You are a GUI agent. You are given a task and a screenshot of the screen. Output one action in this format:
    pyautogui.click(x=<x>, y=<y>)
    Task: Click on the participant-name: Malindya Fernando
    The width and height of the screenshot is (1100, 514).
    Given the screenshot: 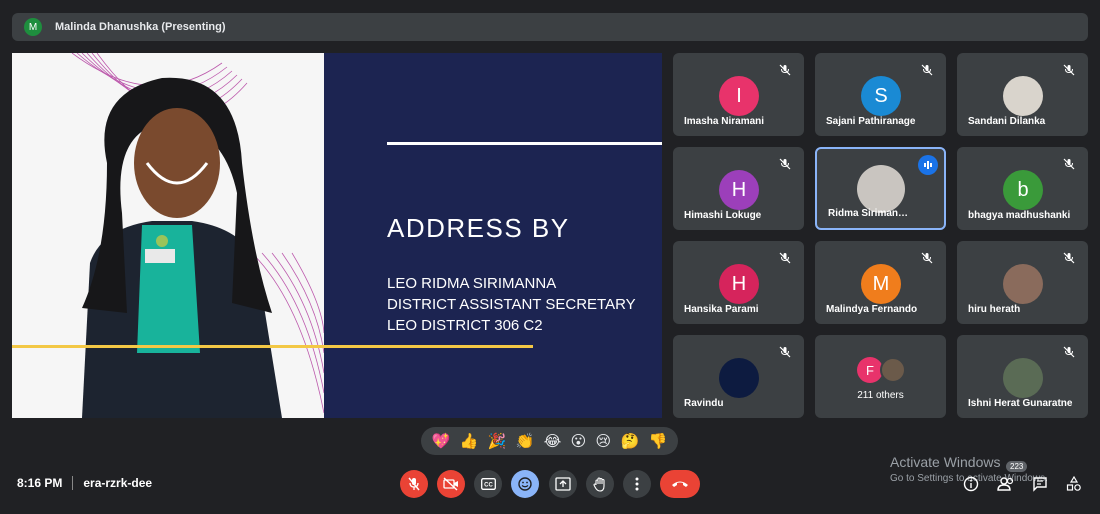 What is the action you would take?
    pyautogui.click(x=872, y=309)
    